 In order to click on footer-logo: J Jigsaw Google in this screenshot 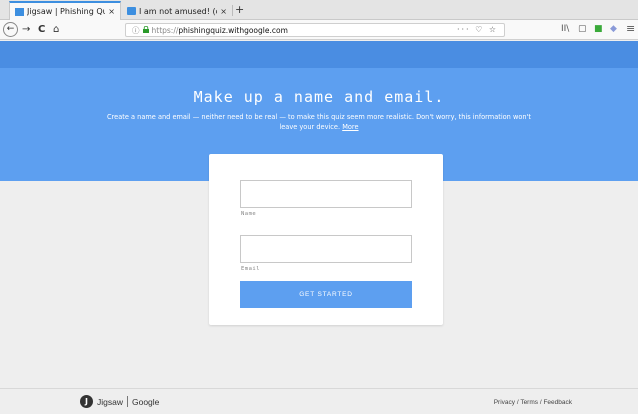, I will do `click(119, 401)`.